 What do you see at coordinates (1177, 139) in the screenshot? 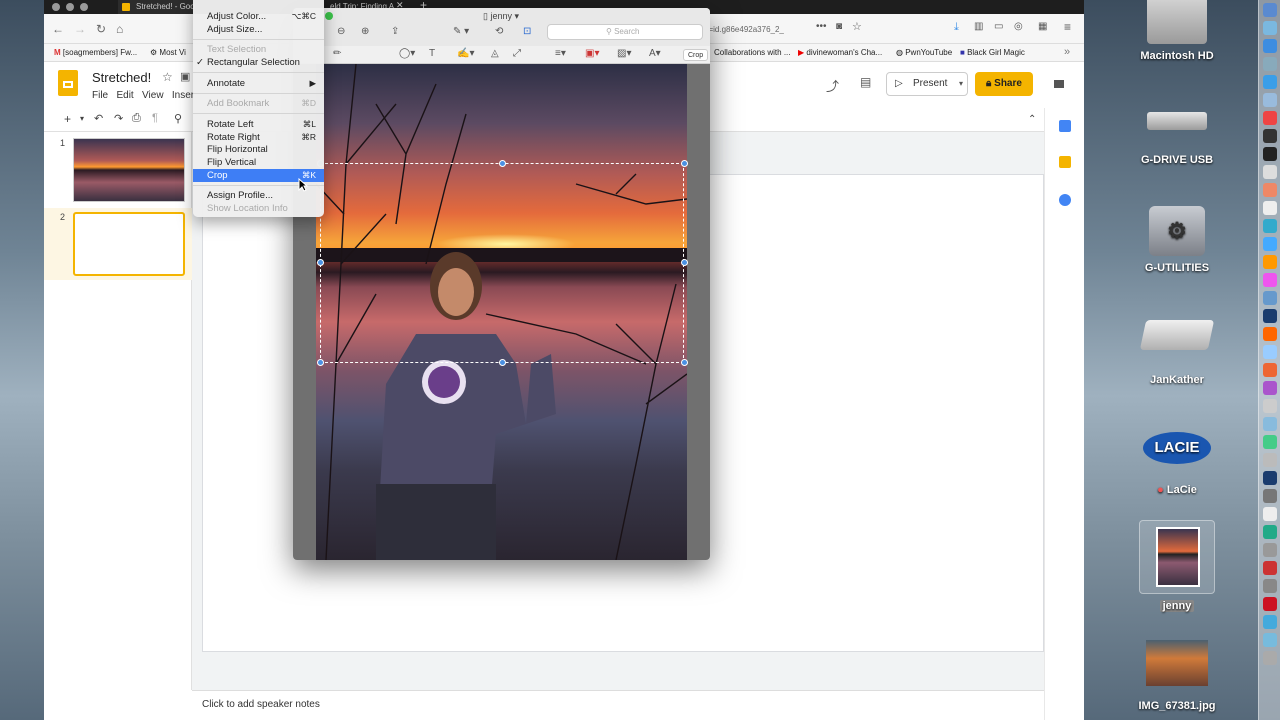
I see `desktop-icon-g-drive: G-DRIVE USB` at bounding box center [1177, 139].